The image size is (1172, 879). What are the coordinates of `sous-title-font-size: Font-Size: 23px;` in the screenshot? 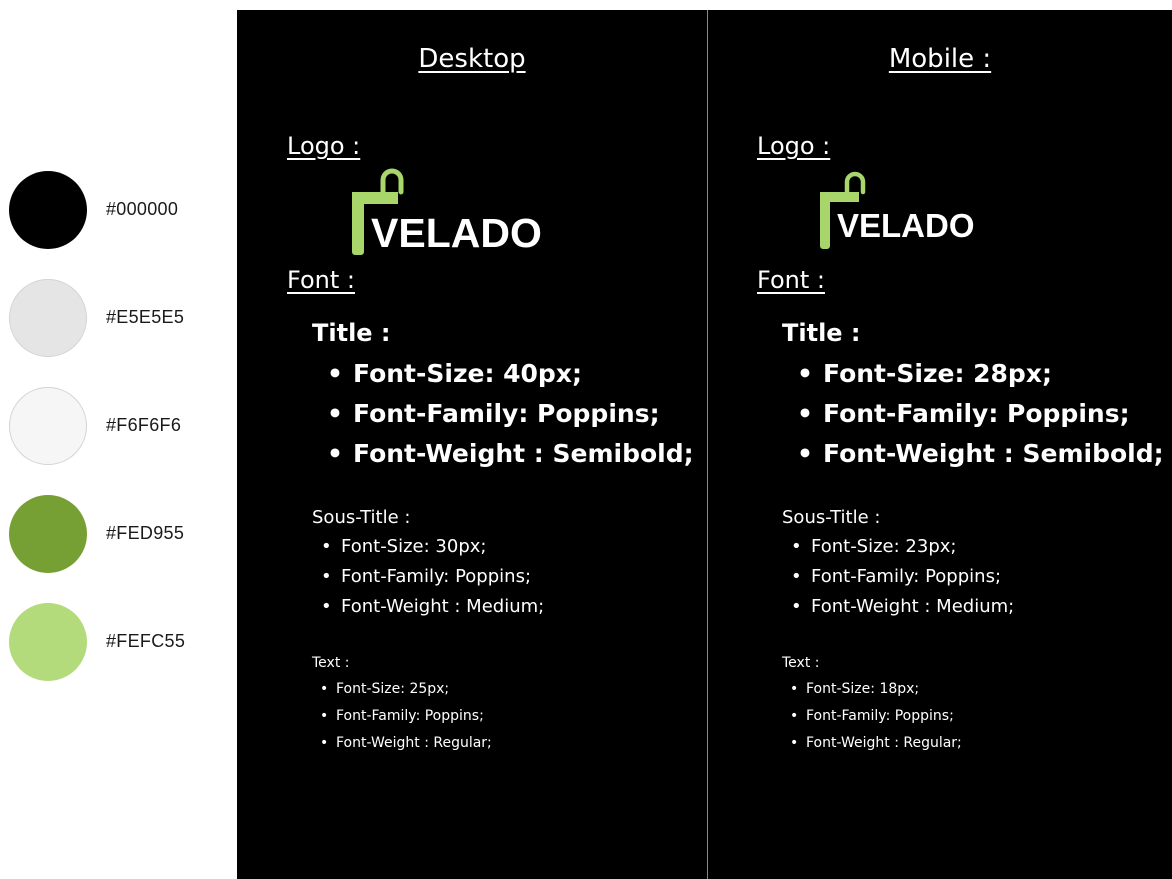 It's located at (902, 547).